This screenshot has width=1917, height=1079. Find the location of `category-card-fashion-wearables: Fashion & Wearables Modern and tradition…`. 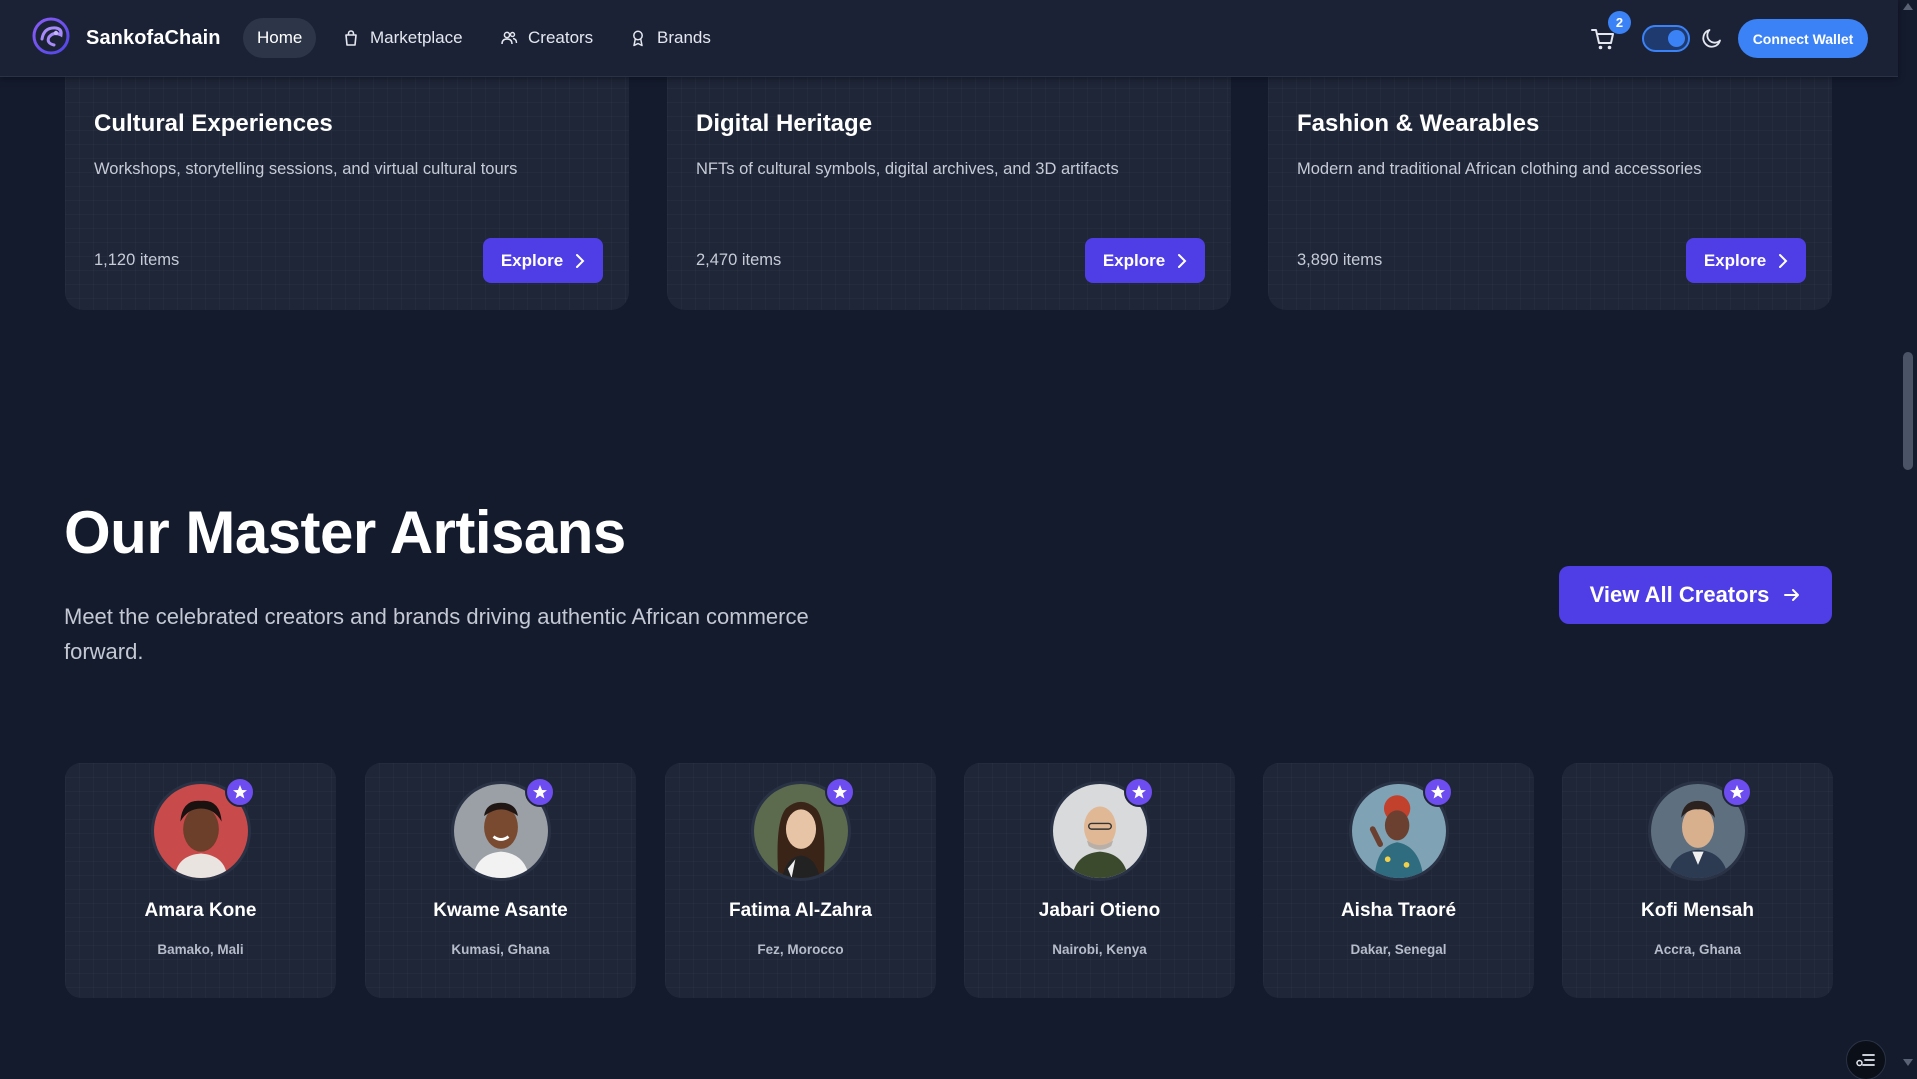

category-card-fashion-wearables: Fashion & Wearables Modern and tradition… is located at coordinates (1550, 185).